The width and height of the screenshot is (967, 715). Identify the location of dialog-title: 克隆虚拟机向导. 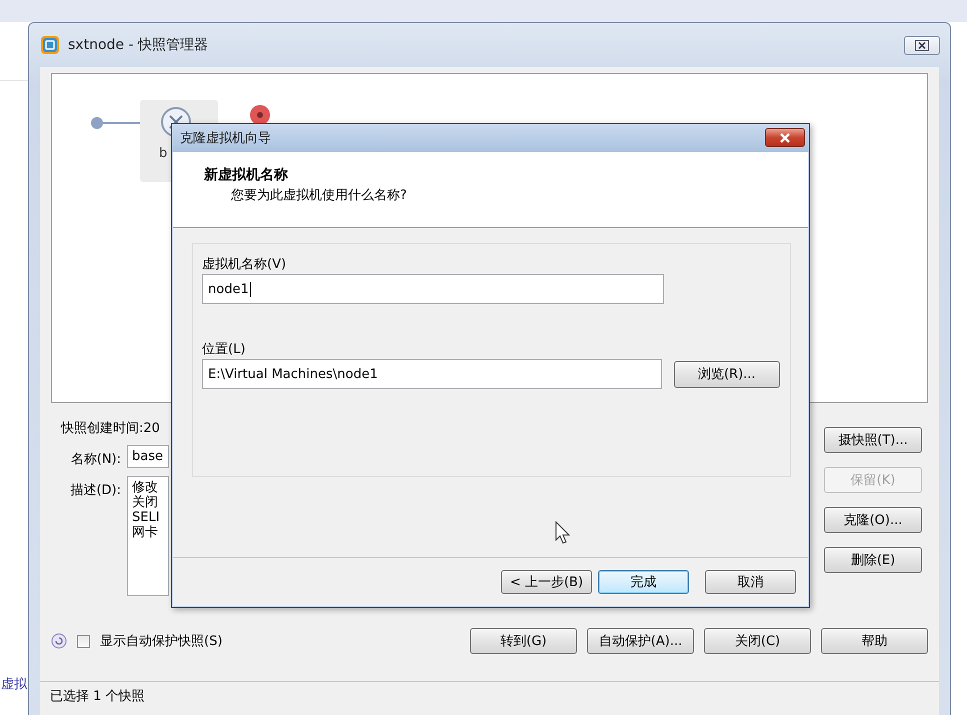
(225, 138).